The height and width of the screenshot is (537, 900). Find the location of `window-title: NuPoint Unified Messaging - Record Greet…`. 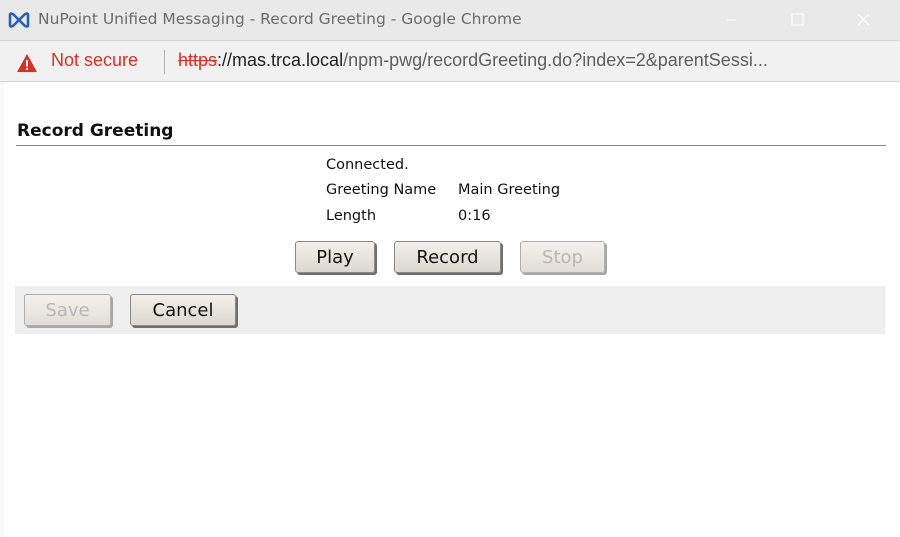

window-title: NuPoint Unified Messaging - Record Greet… is located at coordinates (280, 19).